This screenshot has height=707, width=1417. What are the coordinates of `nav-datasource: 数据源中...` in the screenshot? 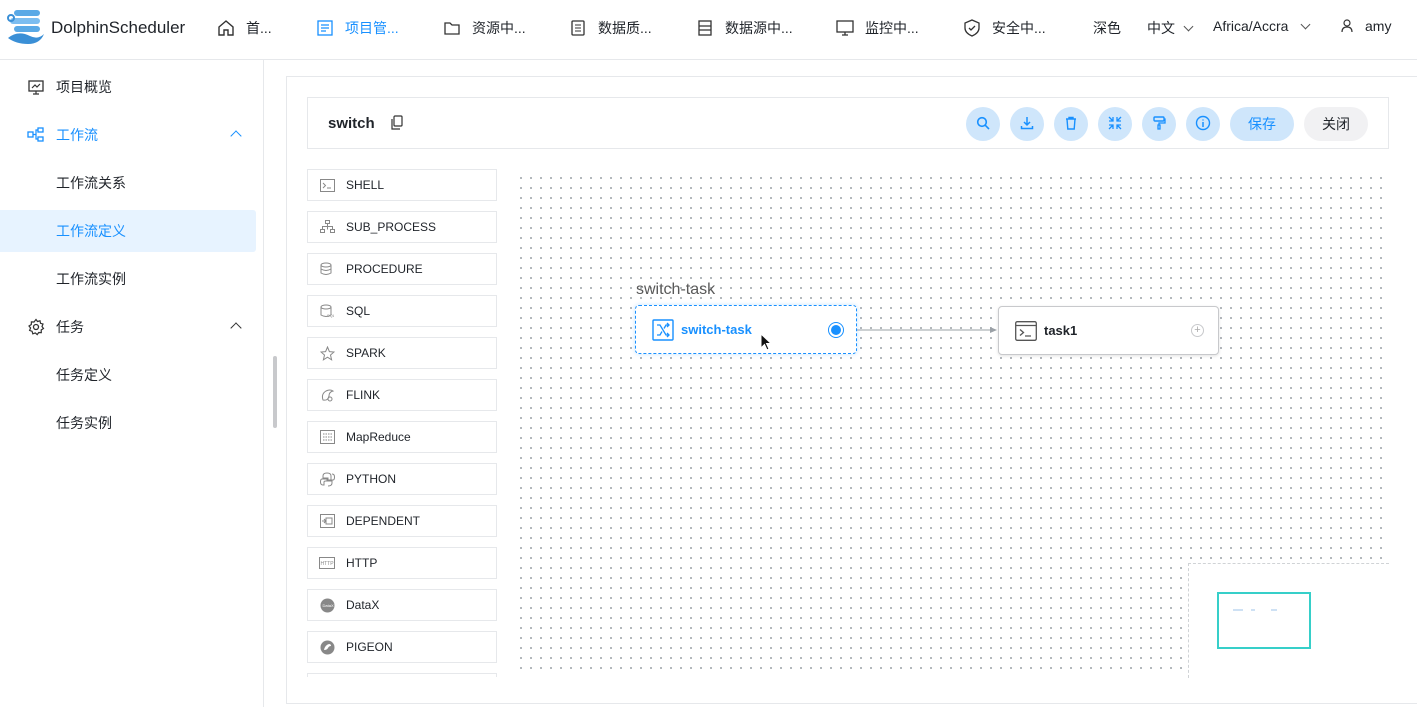 It's located at (744, 28).